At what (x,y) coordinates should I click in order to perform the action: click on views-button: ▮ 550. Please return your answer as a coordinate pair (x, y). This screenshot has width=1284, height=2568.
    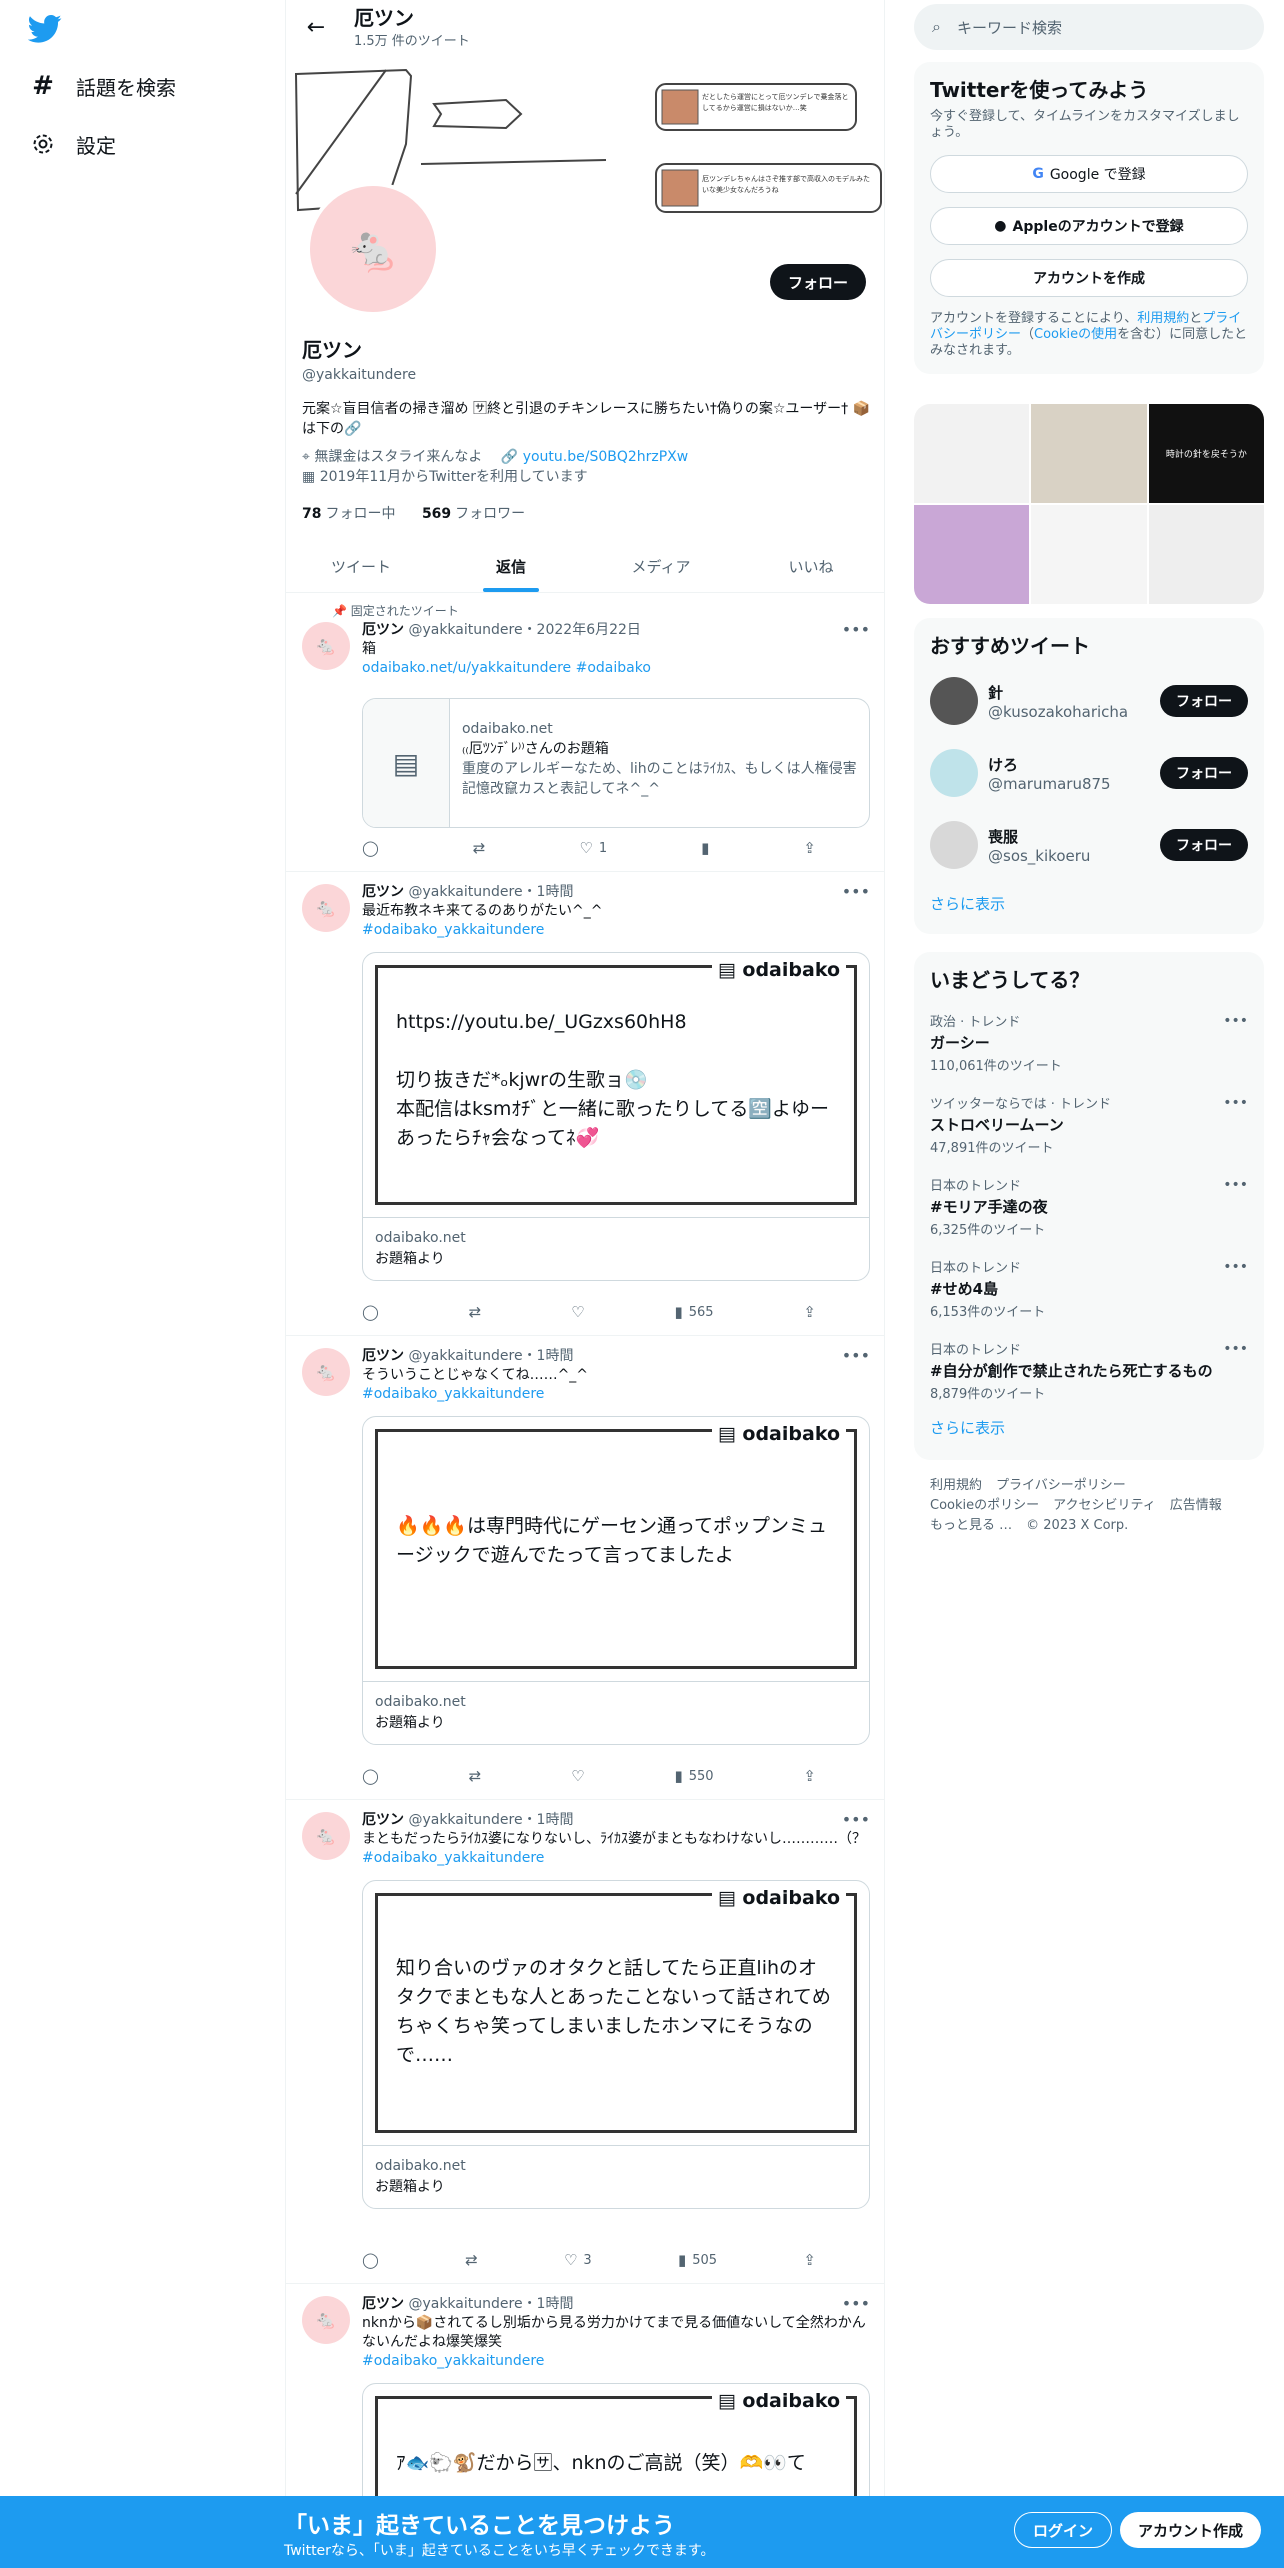
    Looking at the image, I should click on (693, 1776).